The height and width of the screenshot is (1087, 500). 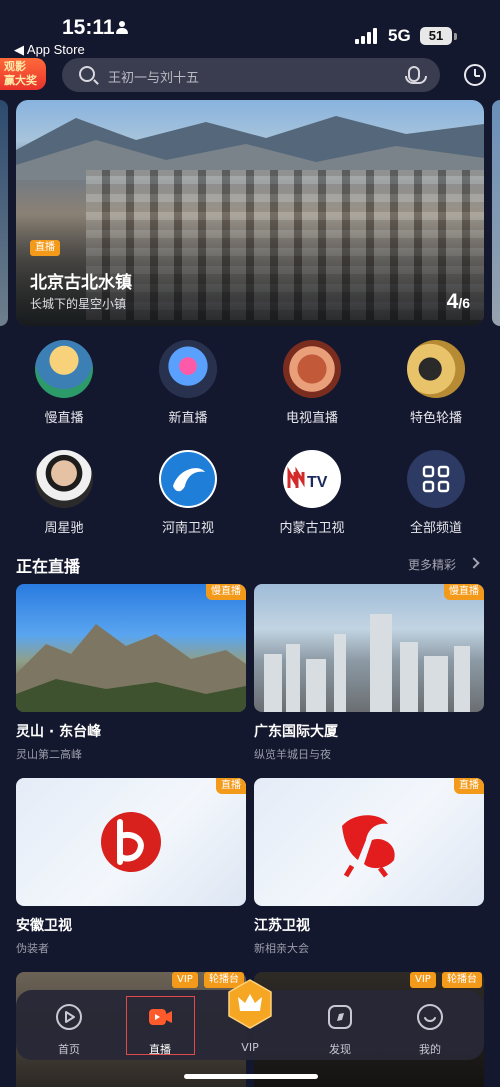 I want to click on banner-next-peek, so click(x=496, y=213).